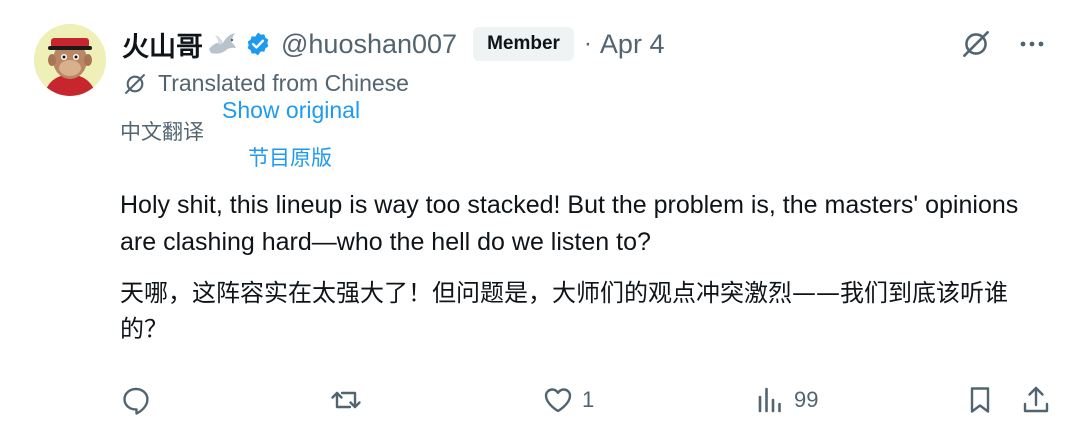  What do you see at coordinates (558, 400) in the screenshot?
I see `heart-icon` at bounding box center [558, 400].